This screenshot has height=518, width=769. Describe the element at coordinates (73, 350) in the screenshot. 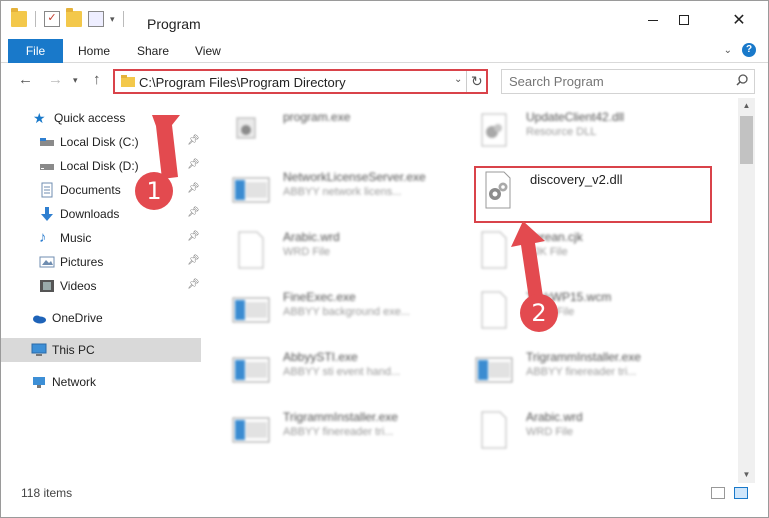

I see `sidebar-item-label: This PC` at that location.